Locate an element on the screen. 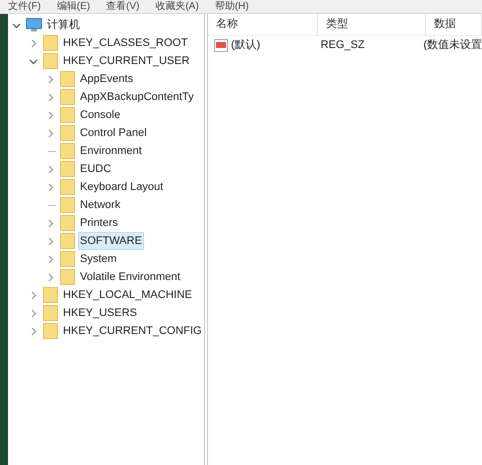 This screenshot has height=465, width=482. tree-item: 计算机 is located at coordinates (63, 25).